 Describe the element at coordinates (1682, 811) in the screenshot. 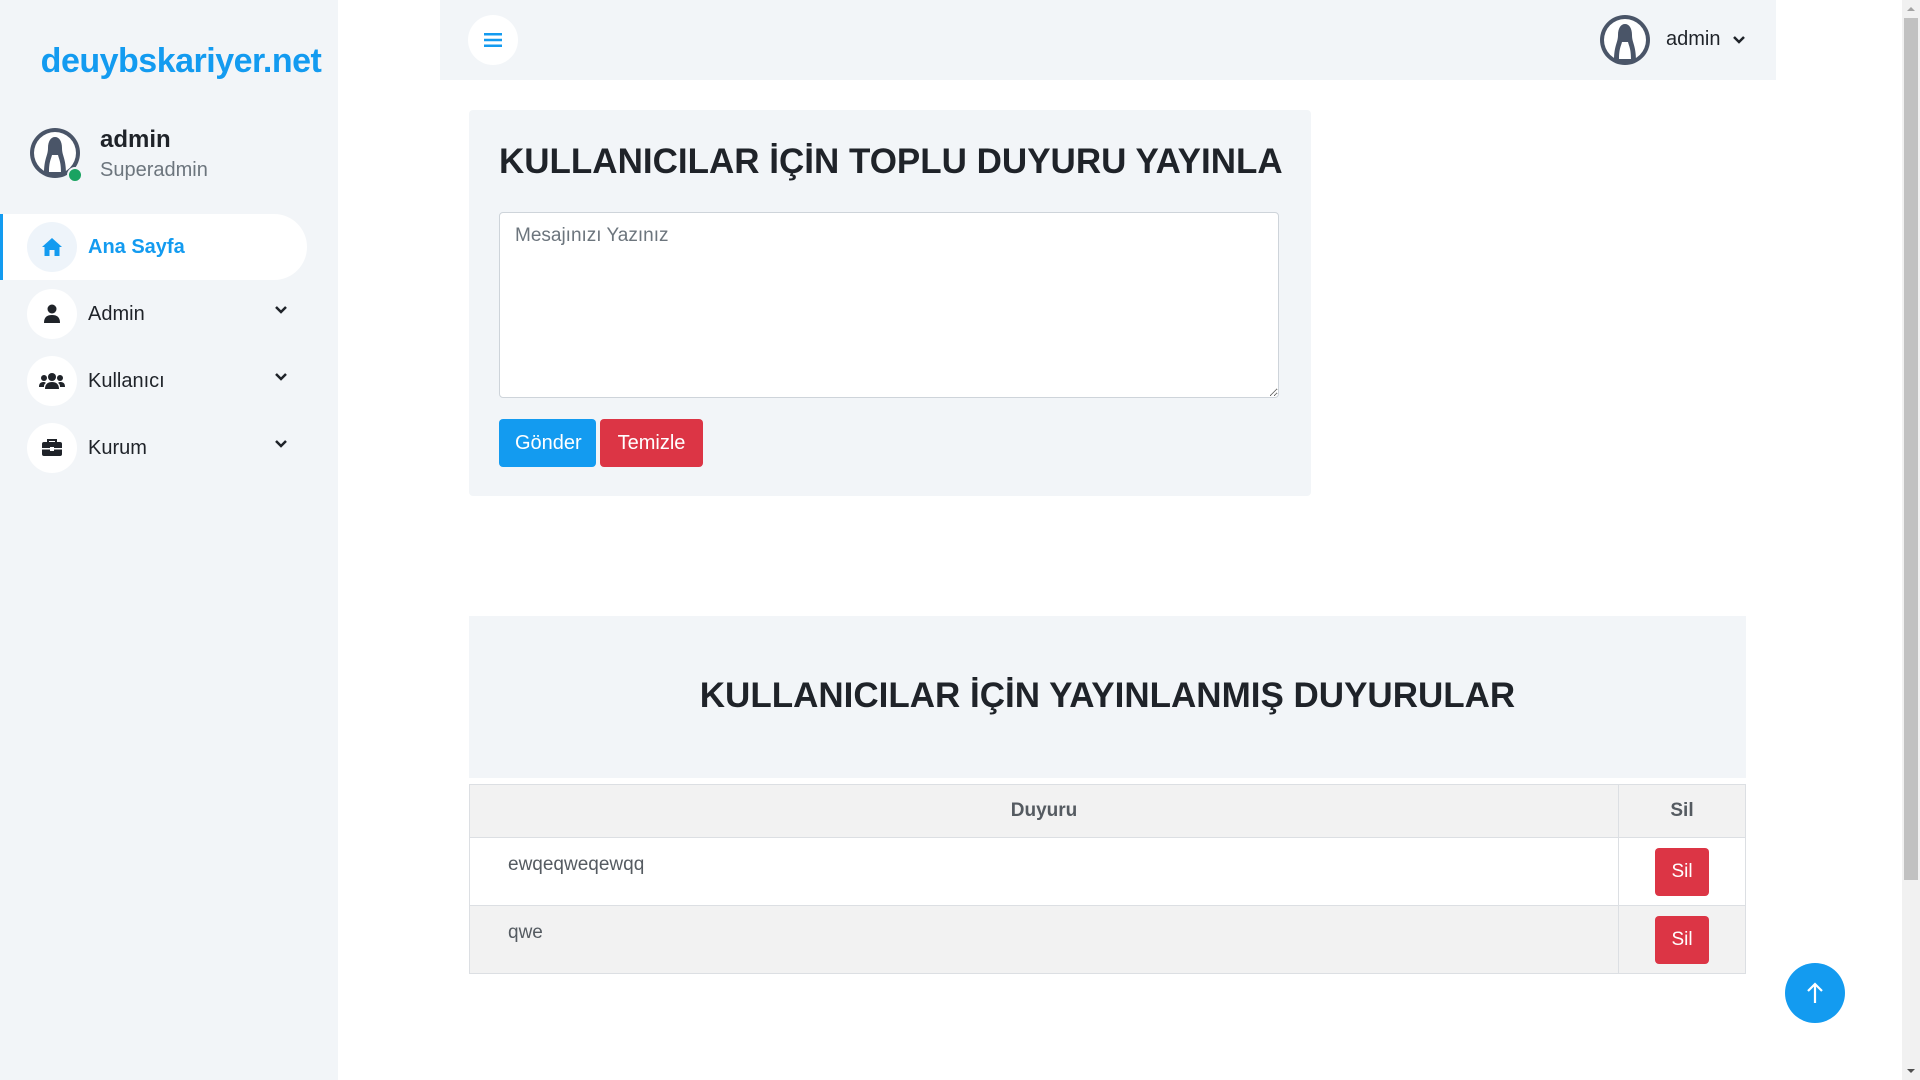

I see `column-header-sil: Sil` at that location.